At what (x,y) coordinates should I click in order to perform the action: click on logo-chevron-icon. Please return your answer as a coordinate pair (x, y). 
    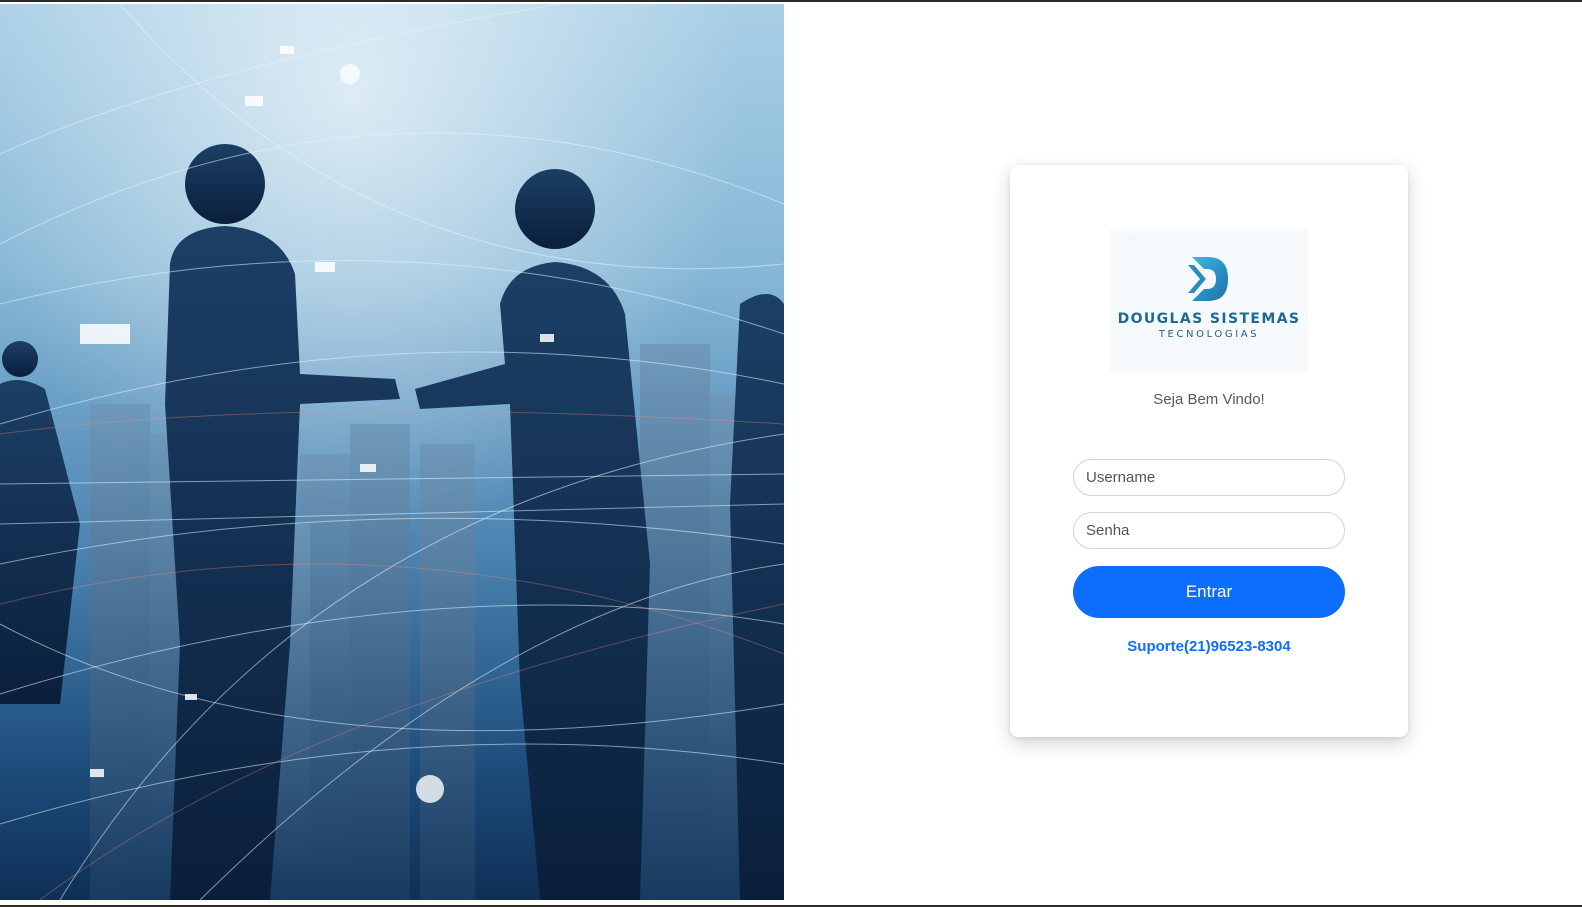
    Looking at the image, I should click on (1208, 279).